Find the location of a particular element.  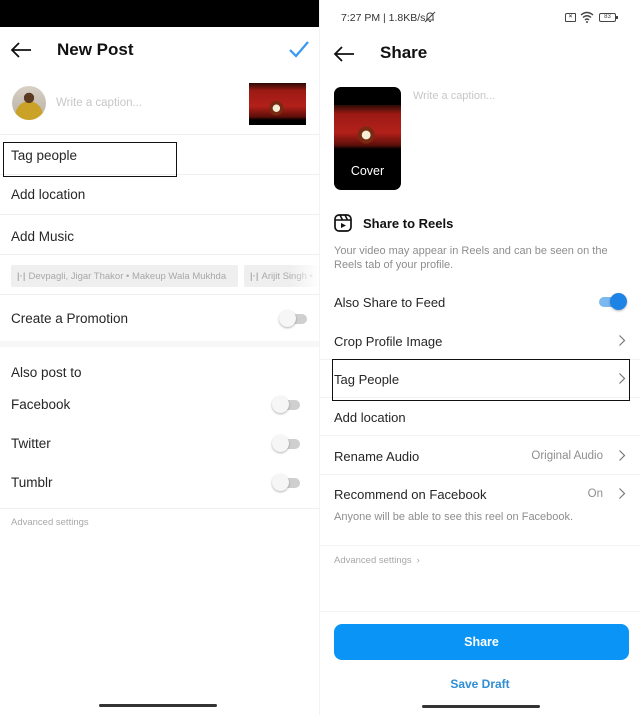

wifi-icon is located at coordinates (587, 17).